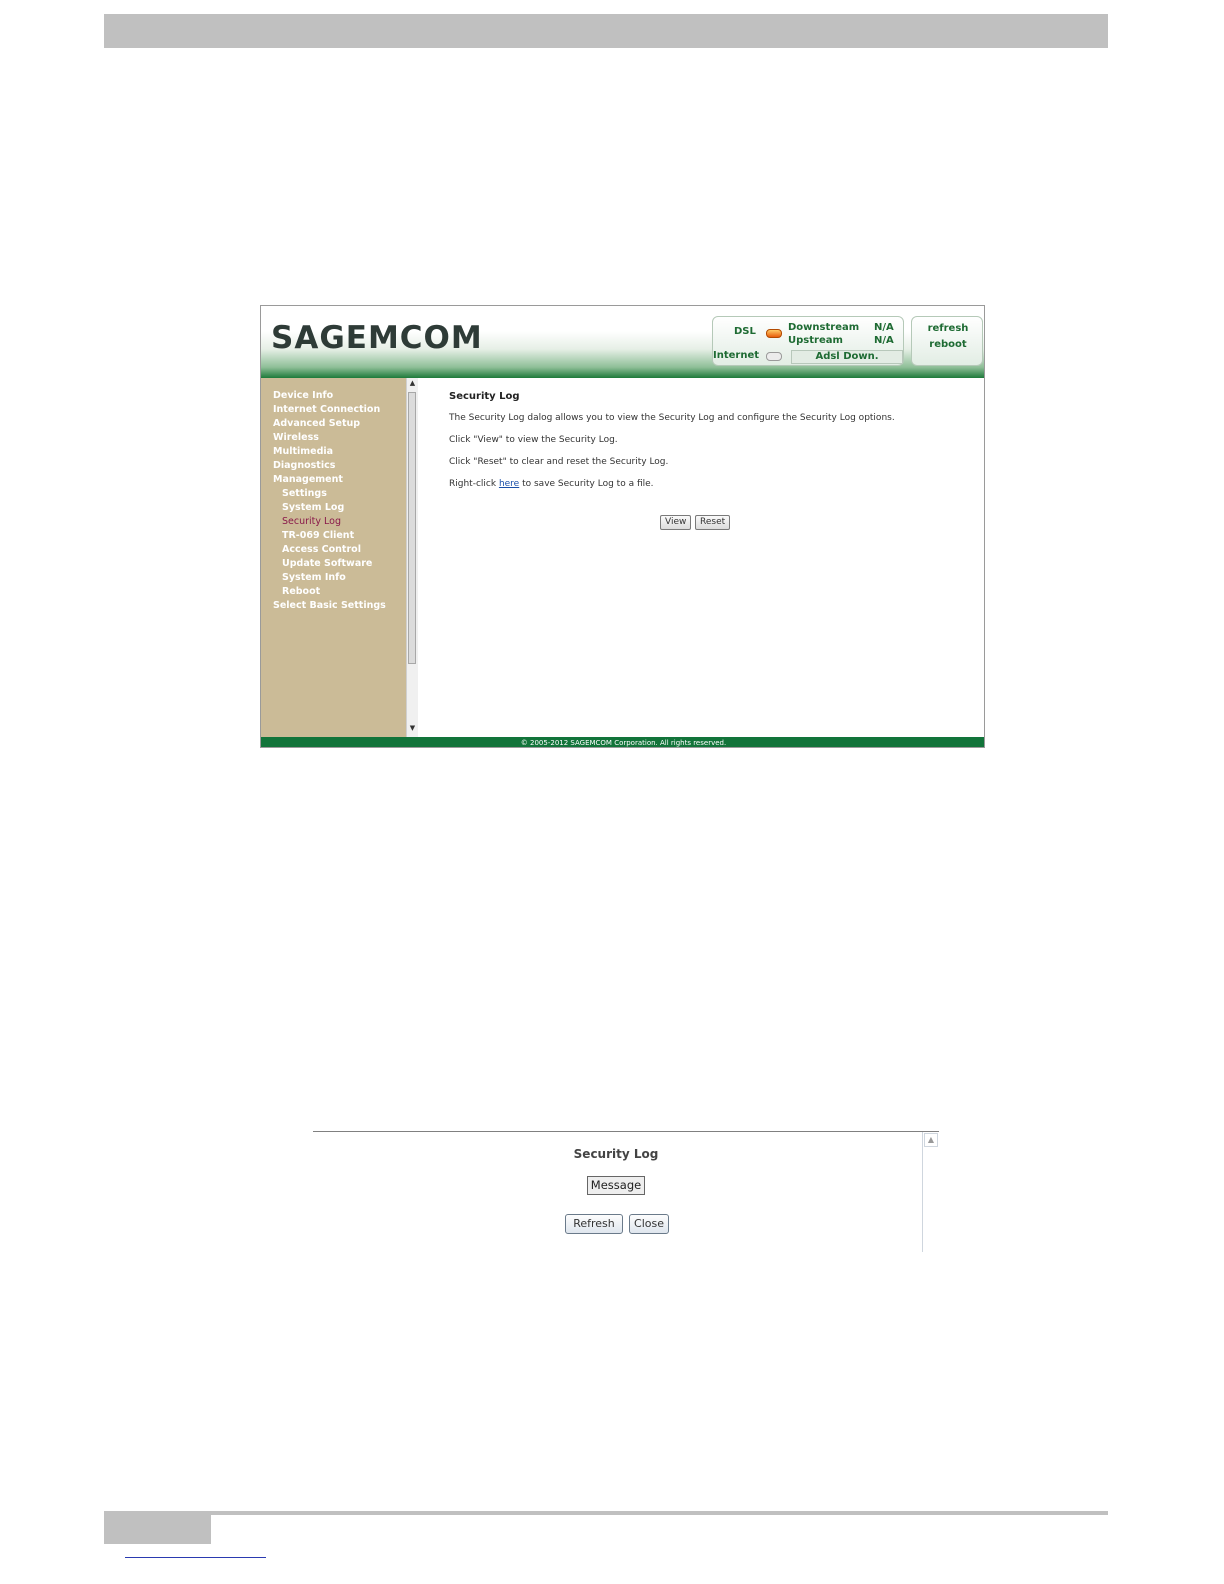 The image size is (1224, 1584). Describe the element at coordinates (616, 1154) in the screenshot. I see `popup-title: Security Log` at that location.